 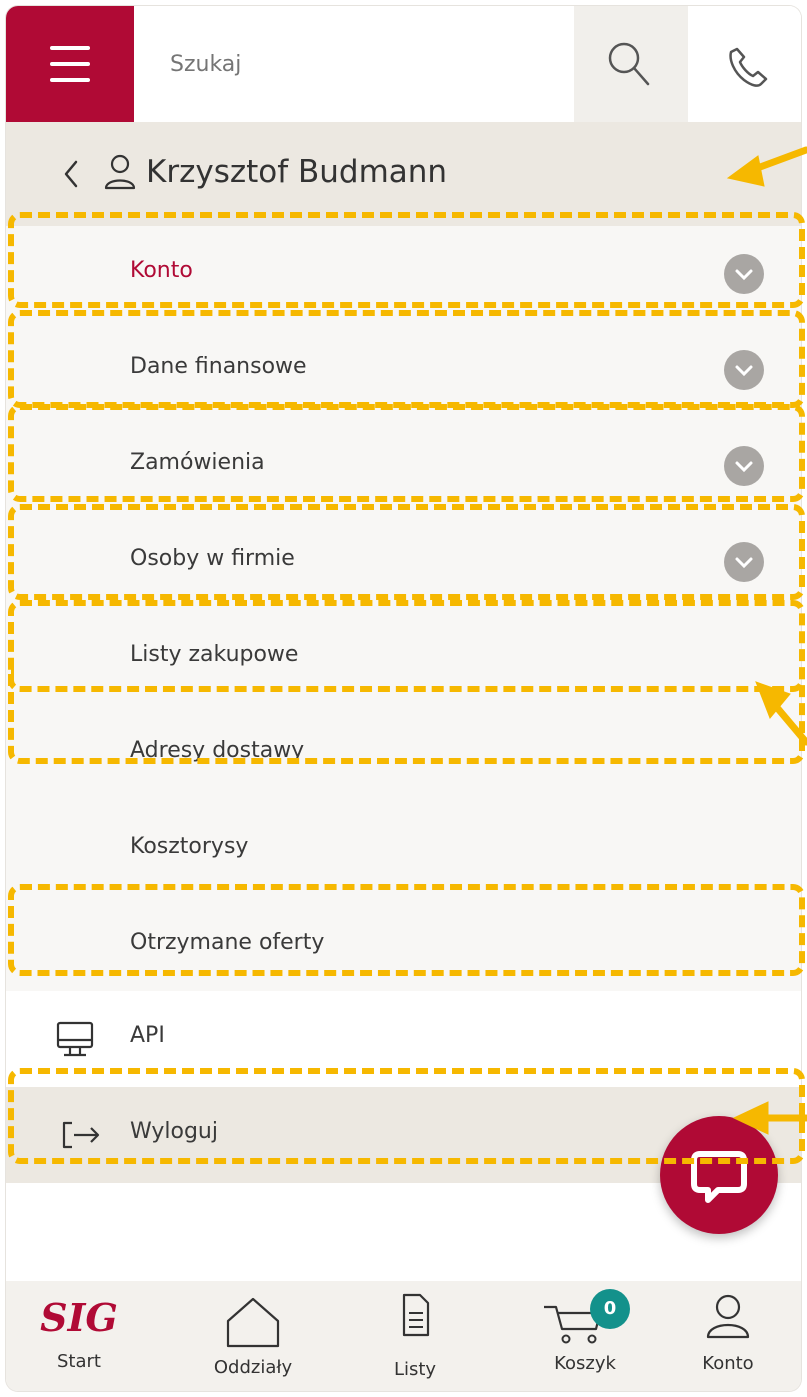 What do you see at coordinates (781, 713) in the screenshot?
I see `annotation-arrow-adresy` at bounding box center [781, 713].